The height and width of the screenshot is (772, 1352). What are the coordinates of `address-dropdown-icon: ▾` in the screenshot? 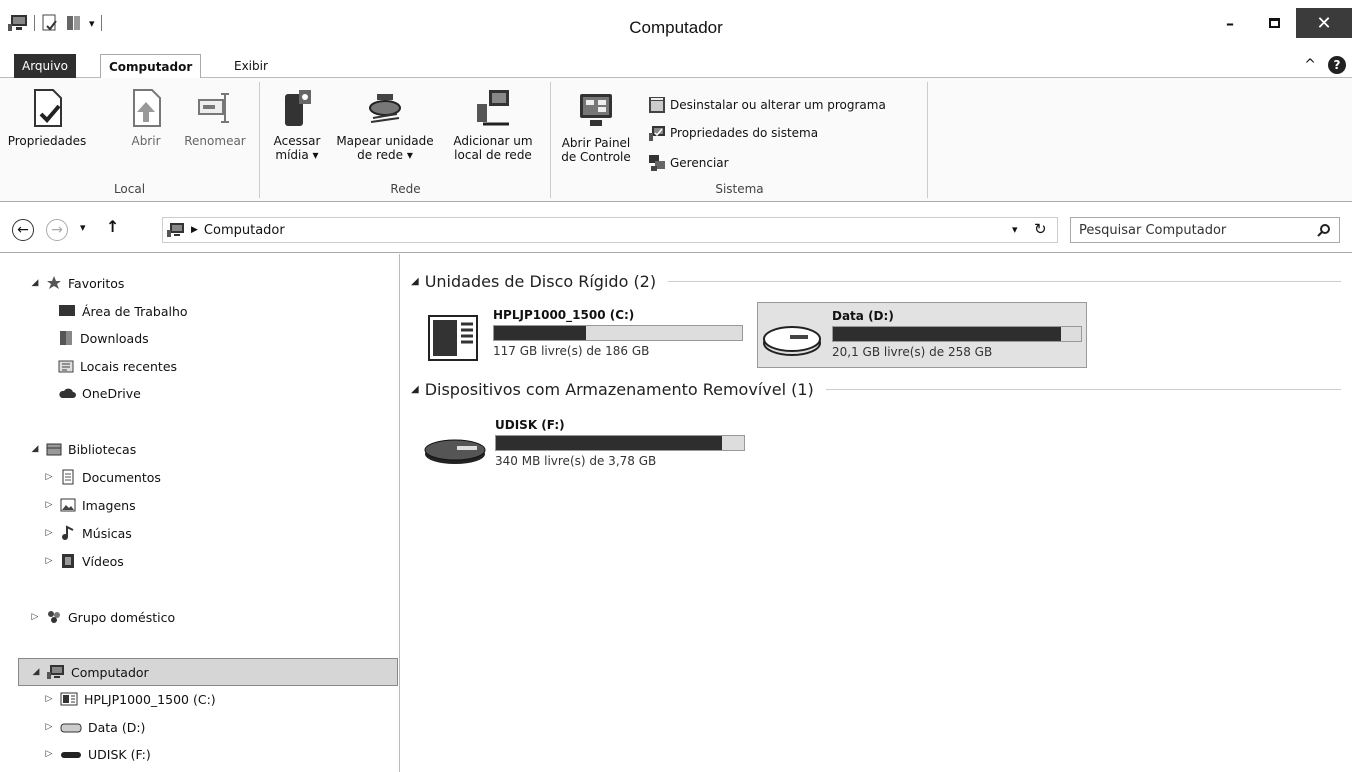 It's located at (1015, 229).